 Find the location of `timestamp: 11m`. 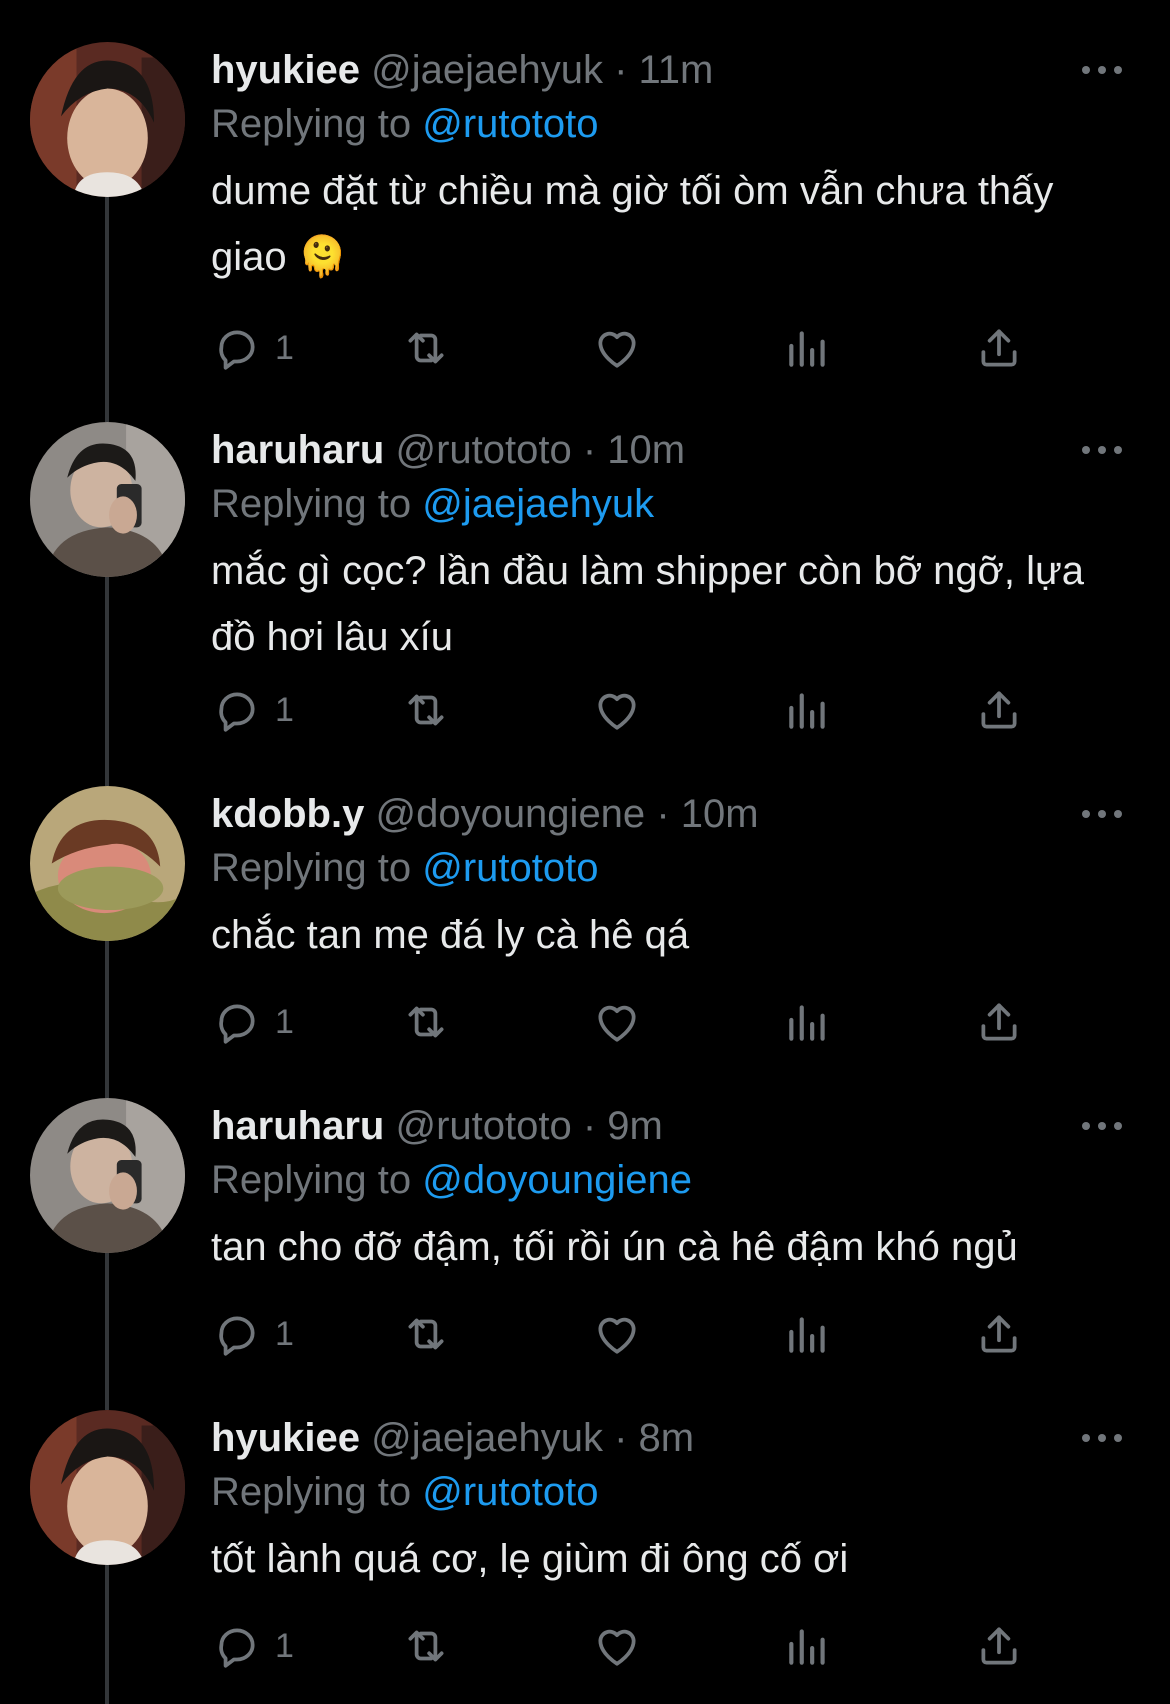

timestamp: 11m is located at coordinates (676, 70).